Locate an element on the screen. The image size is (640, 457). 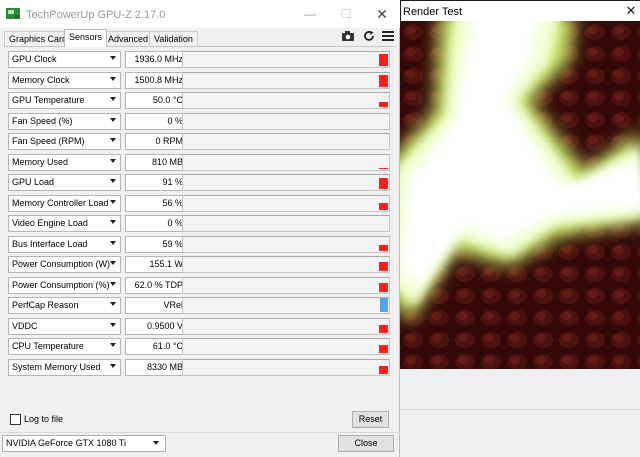
minimize-button: — is located at coordinates (310, 14).